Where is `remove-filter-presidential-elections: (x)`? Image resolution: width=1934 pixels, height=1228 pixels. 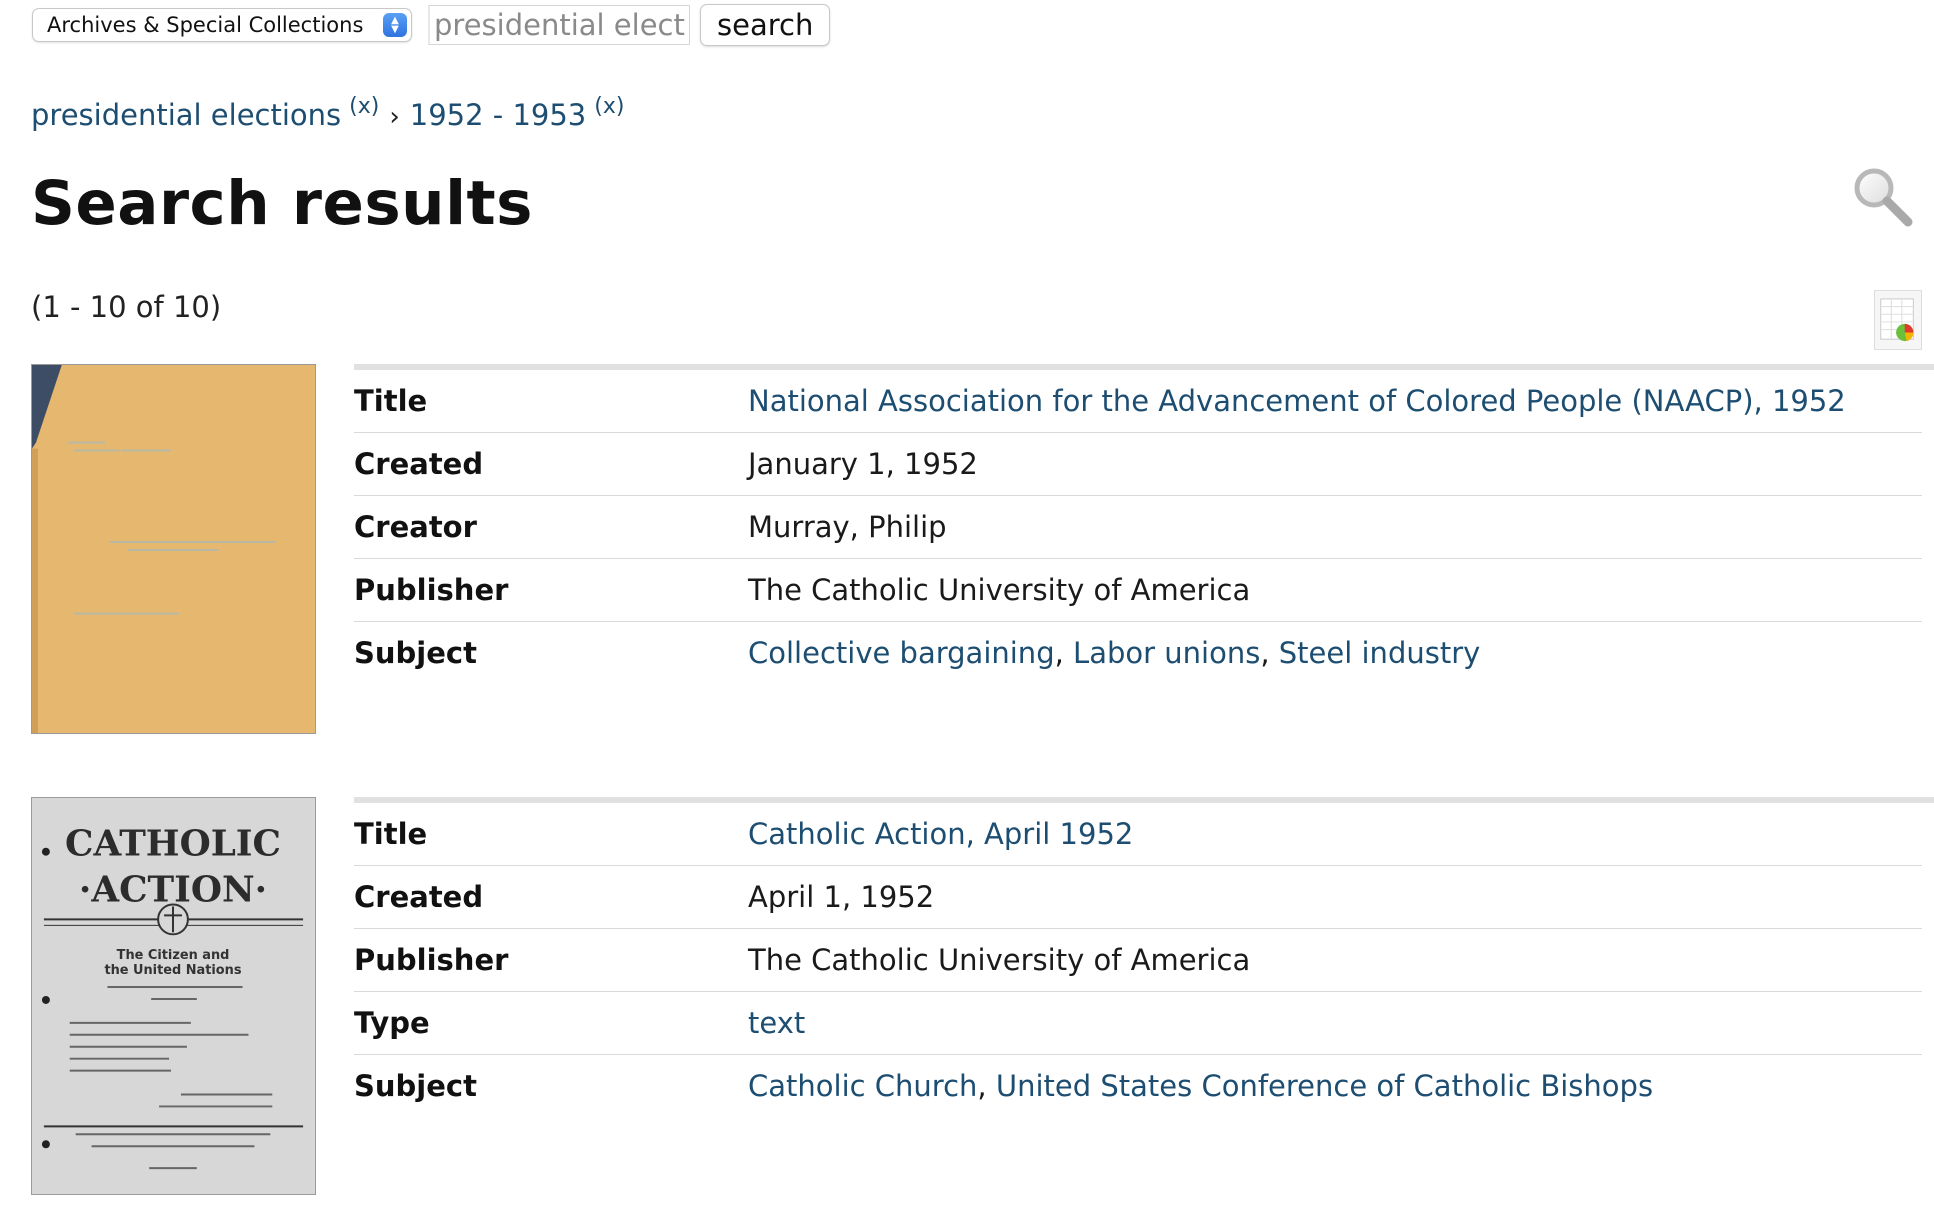 remove-filter-presidential-elections: (x) is located at coordinates (364, 106).